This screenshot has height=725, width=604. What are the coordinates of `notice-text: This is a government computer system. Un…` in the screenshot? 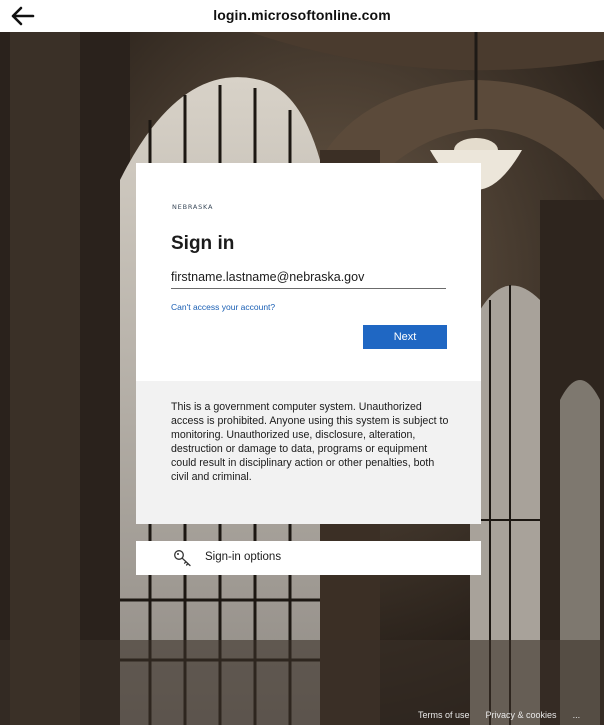 It's located at (310, 442).